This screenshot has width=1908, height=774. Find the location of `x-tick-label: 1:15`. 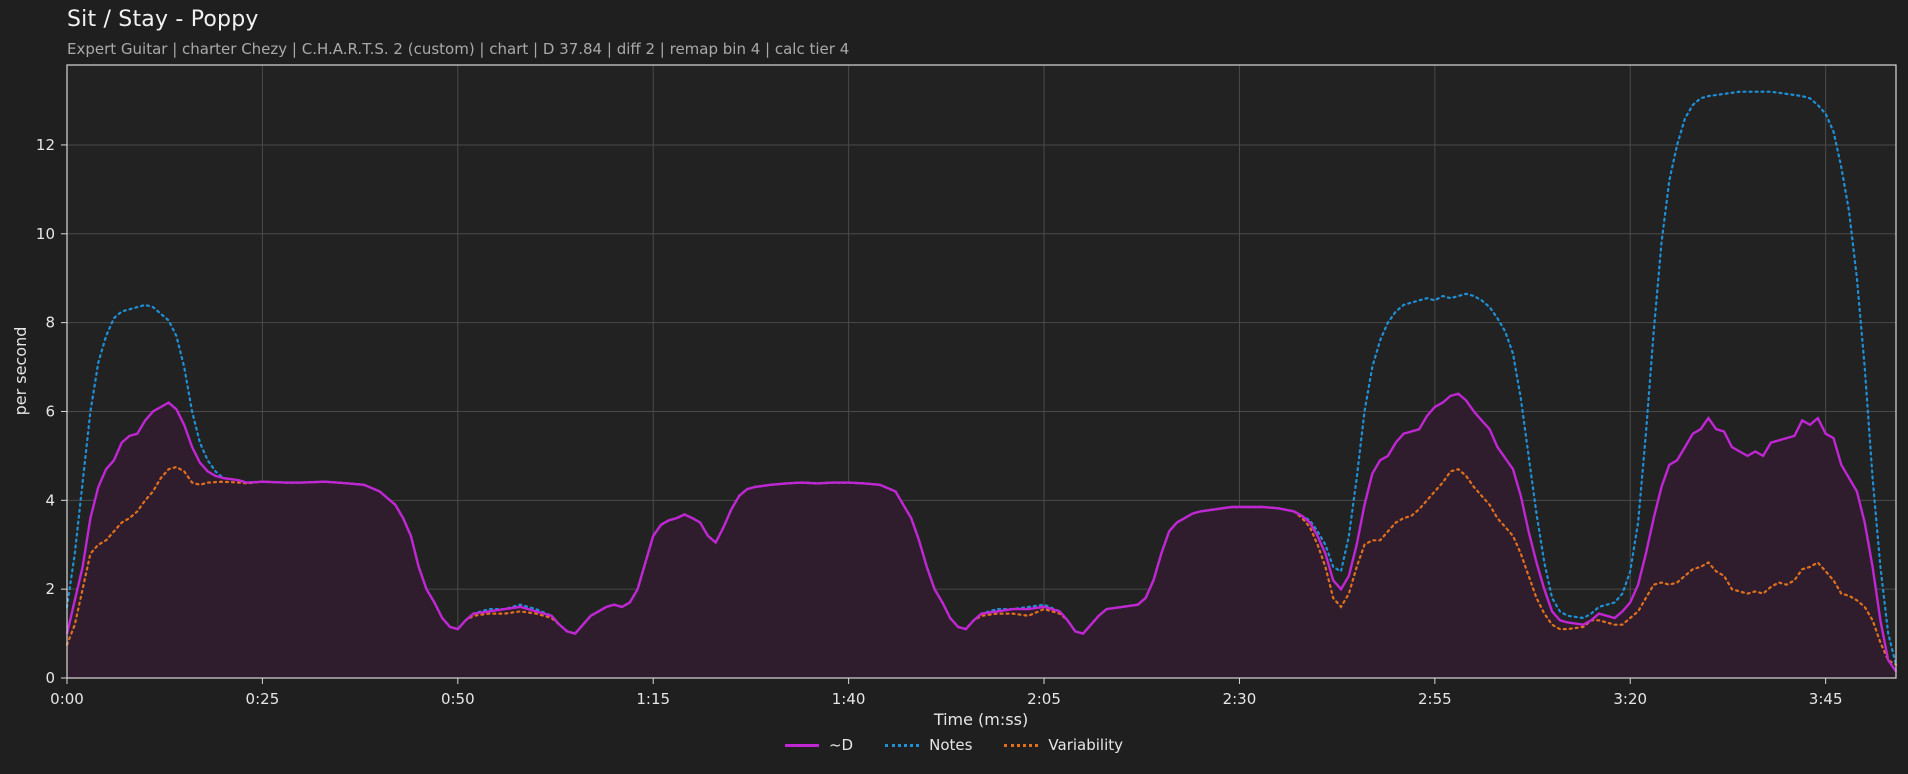

x-tick-label: 1:15 is located at coordinates (653, 699).